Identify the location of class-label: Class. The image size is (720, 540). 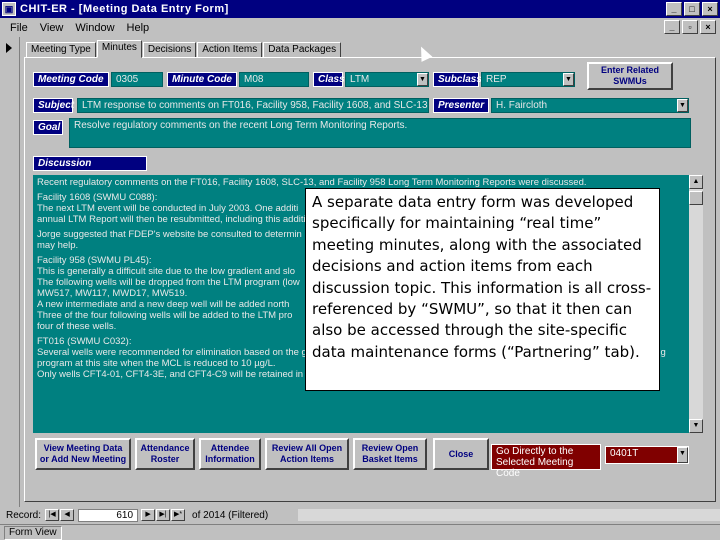
(329, 79).